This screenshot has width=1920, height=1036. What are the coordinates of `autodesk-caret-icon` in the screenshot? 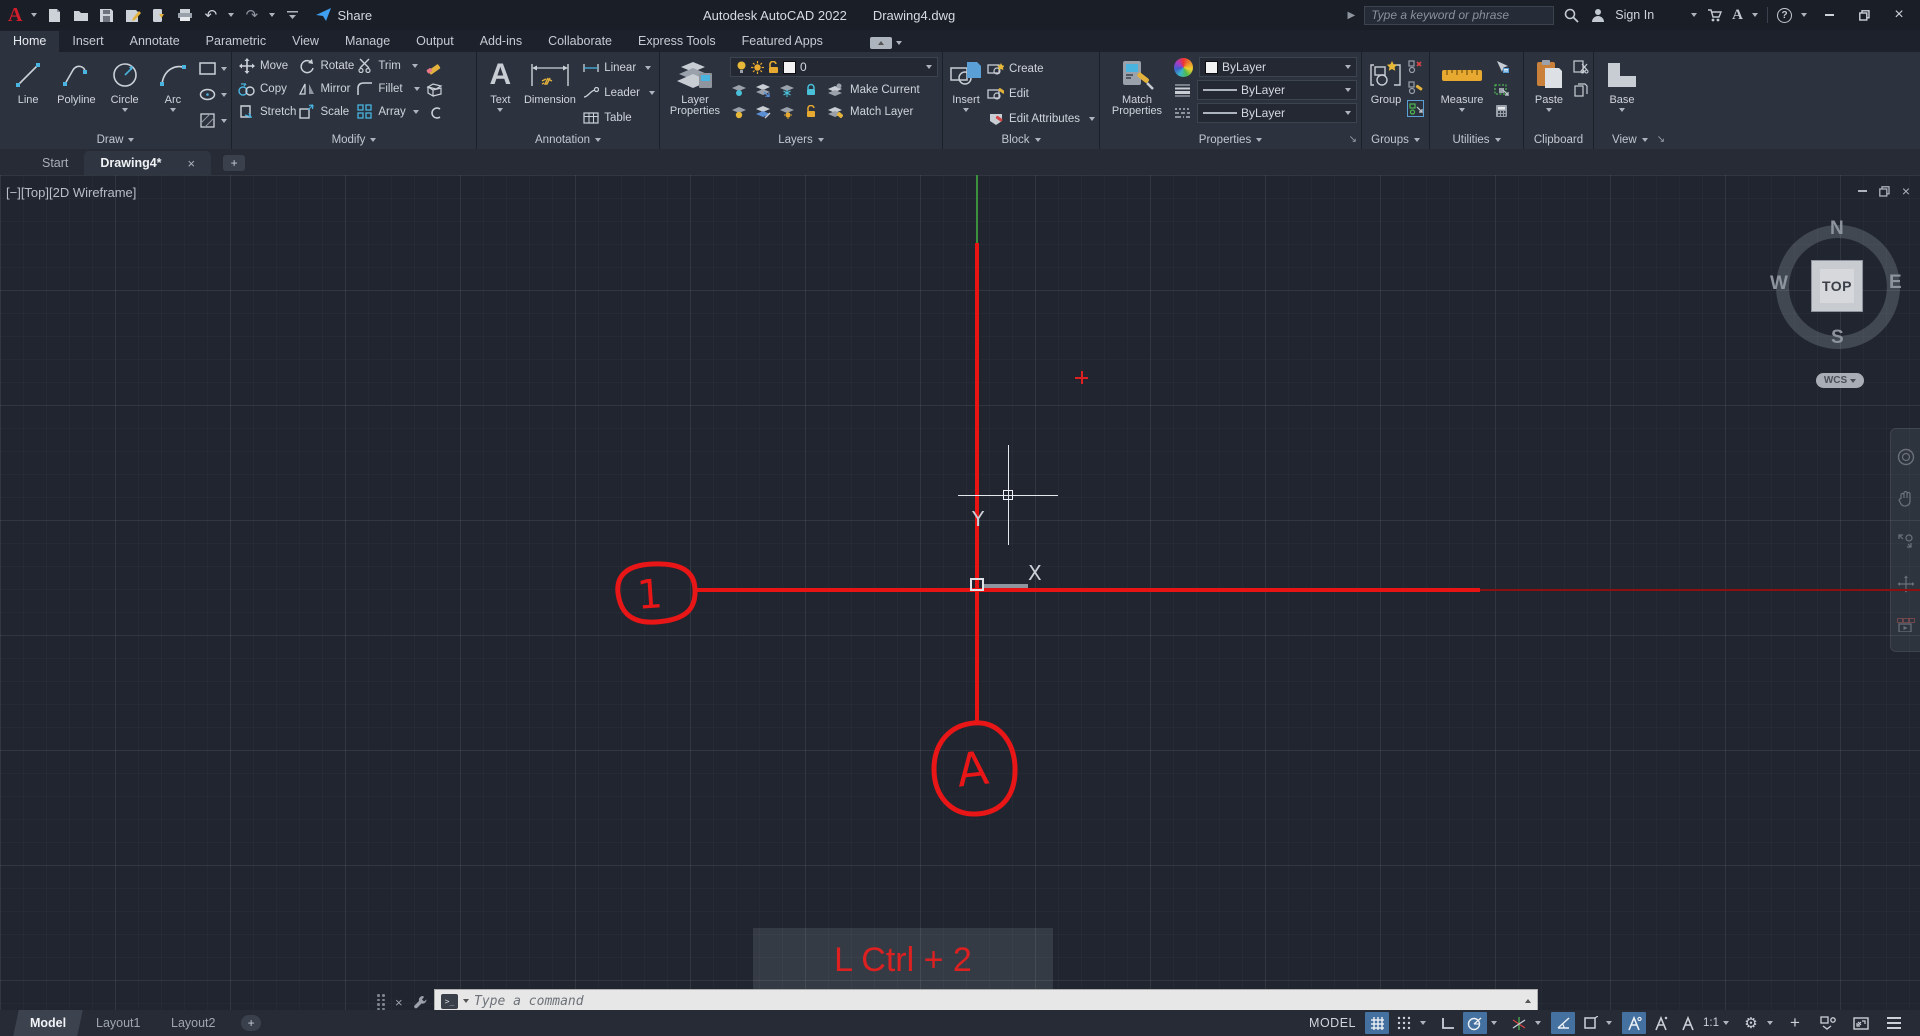 It's located at (1755, 15).